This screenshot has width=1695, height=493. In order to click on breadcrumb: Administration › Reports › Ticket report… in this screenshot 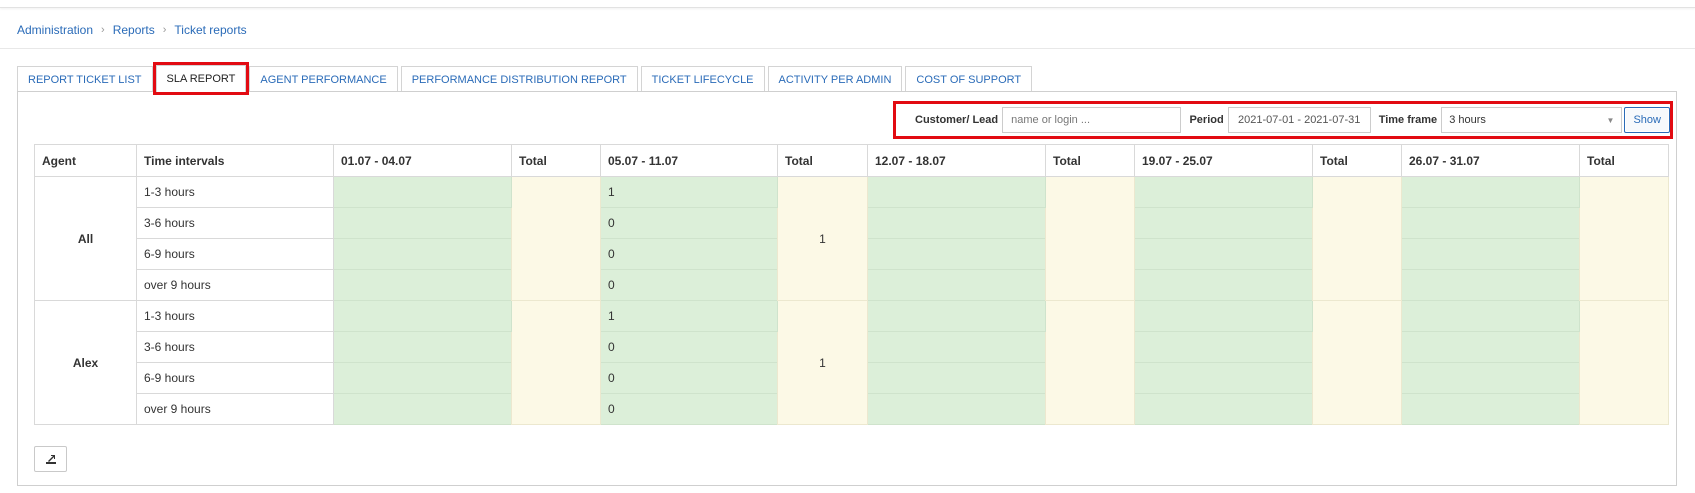, I will do `click(132, 30)`.